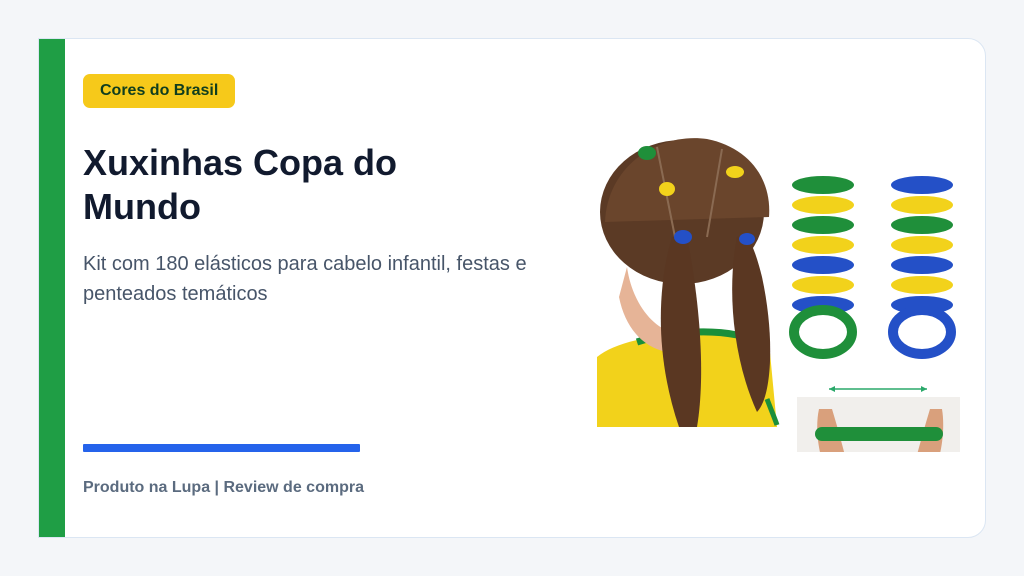 The height and width of the screenshot is (576, 1024). What do you see at coordinates (159, 91) in the screenshot?
I see `category-badge: Cores do Brasil` at bounding box center [159, 91].